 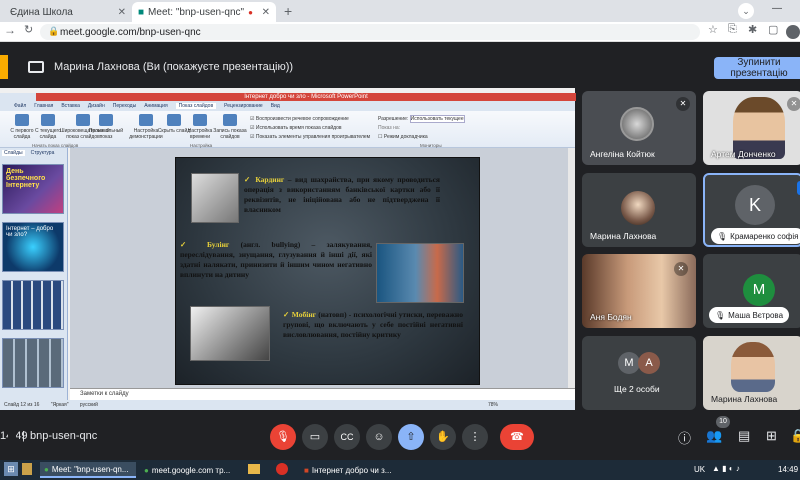 What do you see at coordinates (493, 405) in the screenshot?
I see `zoom-level: 78%` at bounding box center [493, 405].